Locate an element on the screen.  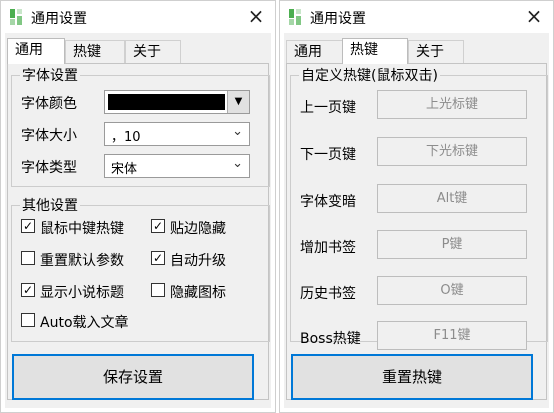
other-settings-title: 其他设置 is located at coordinates (50, 205).